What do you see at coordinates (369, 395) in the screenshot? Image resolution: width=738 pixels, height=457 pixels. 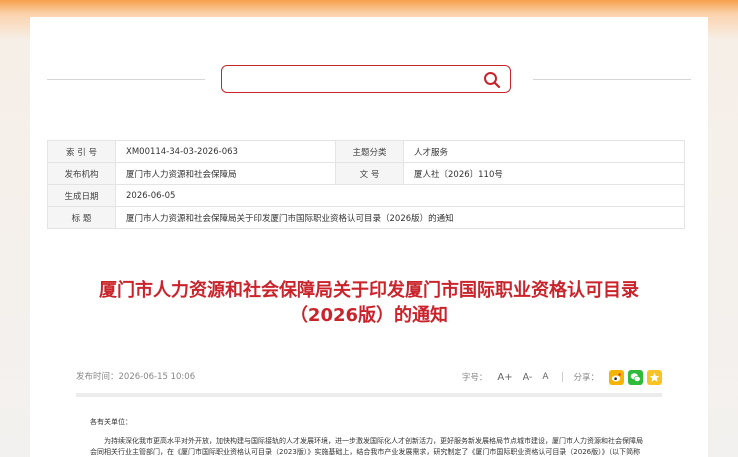 I see `meta-divider-bar` at bounding box center [369, 395].